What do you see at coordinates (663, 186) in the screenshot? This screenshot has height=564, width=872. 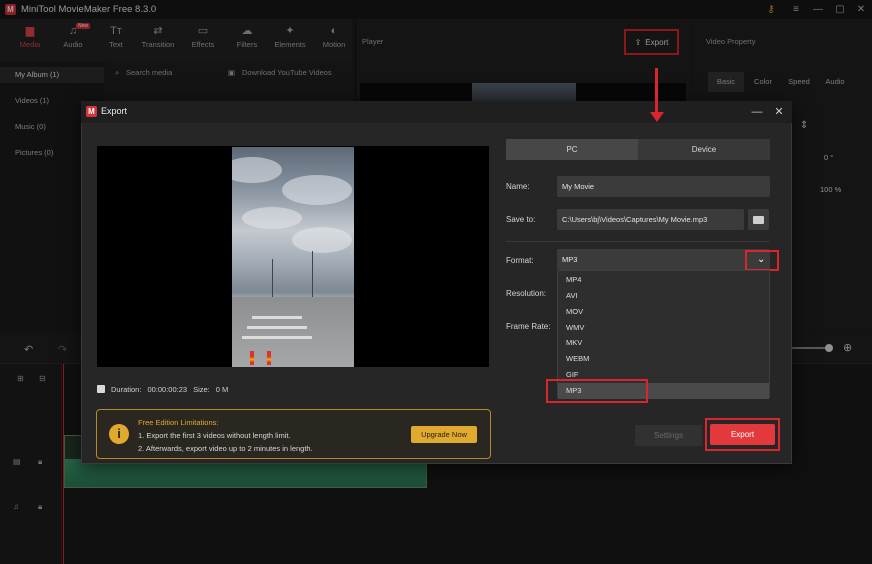 I see `name-field: My Movie` at bounding box center [663, 186].